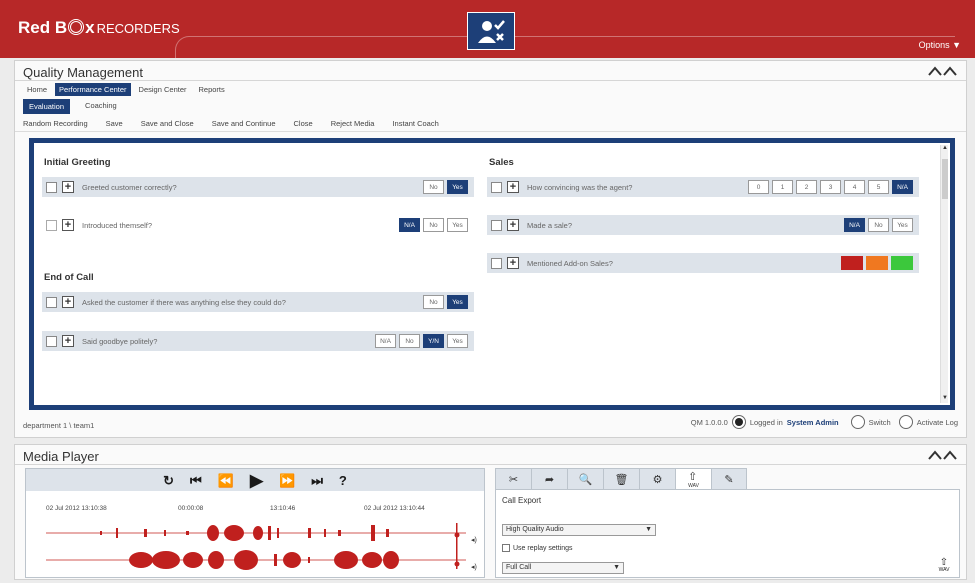 This screenshot has height=583, width=975. Describe the element at coordinates (83, 72) in the screenshot. I see `qm-title: Quality Management` at that location.